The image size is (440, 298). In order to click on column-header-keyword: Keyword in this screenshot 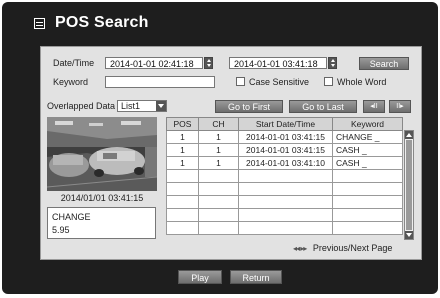, I will do `click(367, 124)`.